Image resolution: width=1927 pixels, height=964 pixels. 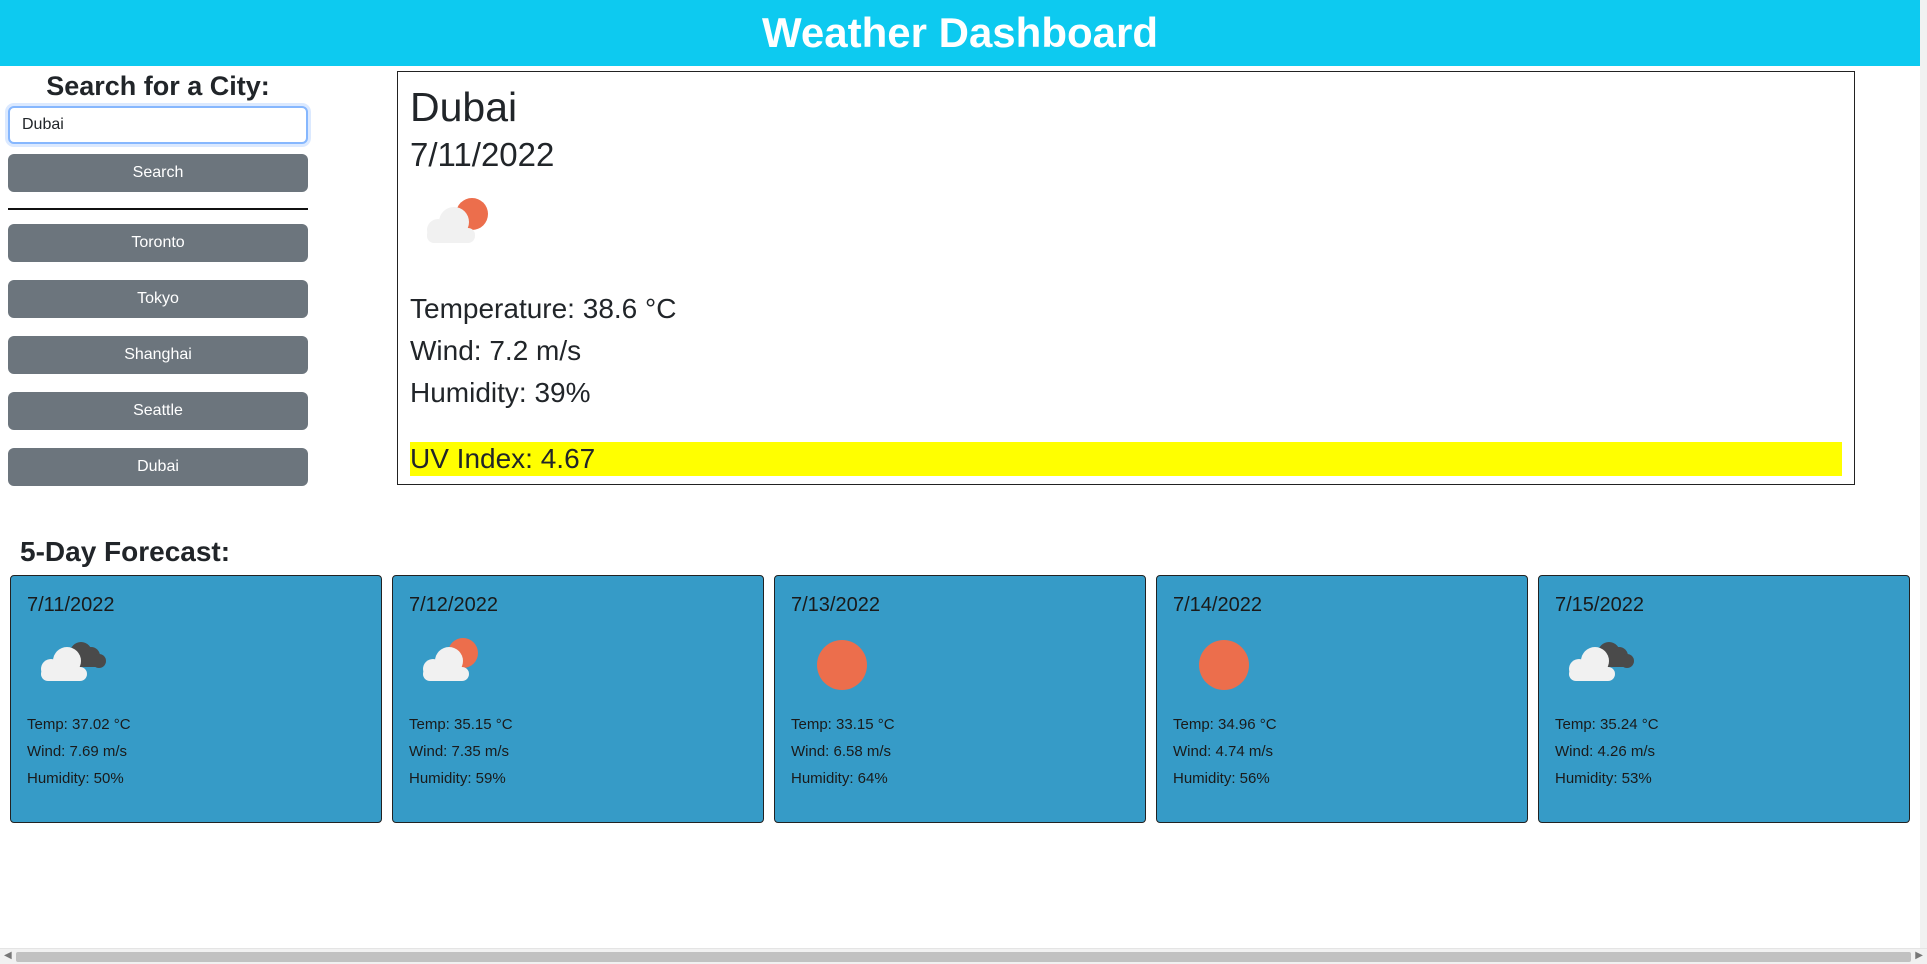 I want to click on forecast-temp: Temp: 35.24 °C, so click(x=1607, y=724).